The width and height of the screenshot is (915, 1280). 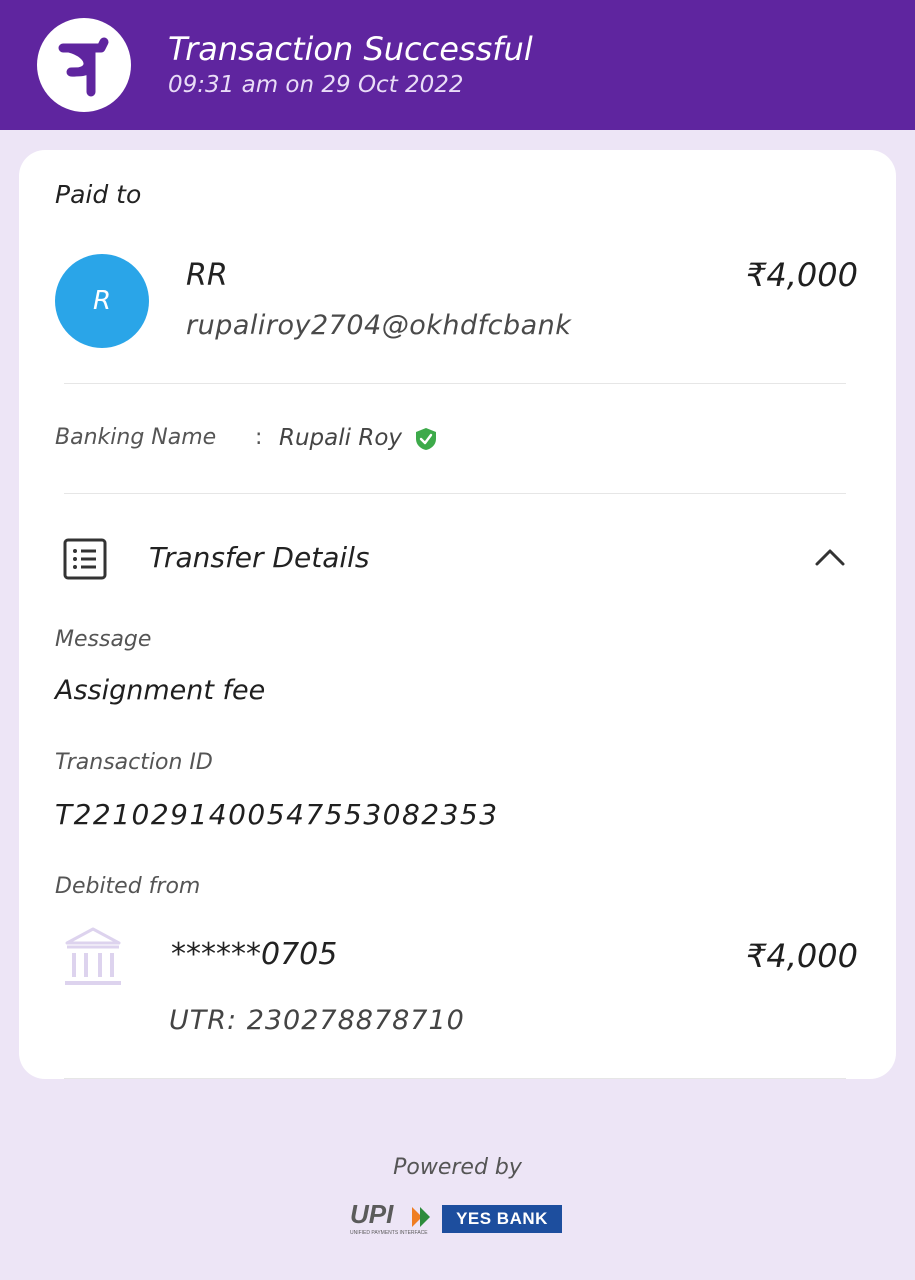 I want to click on upi-logo-text: UPI, so click(x=372, y=1214).